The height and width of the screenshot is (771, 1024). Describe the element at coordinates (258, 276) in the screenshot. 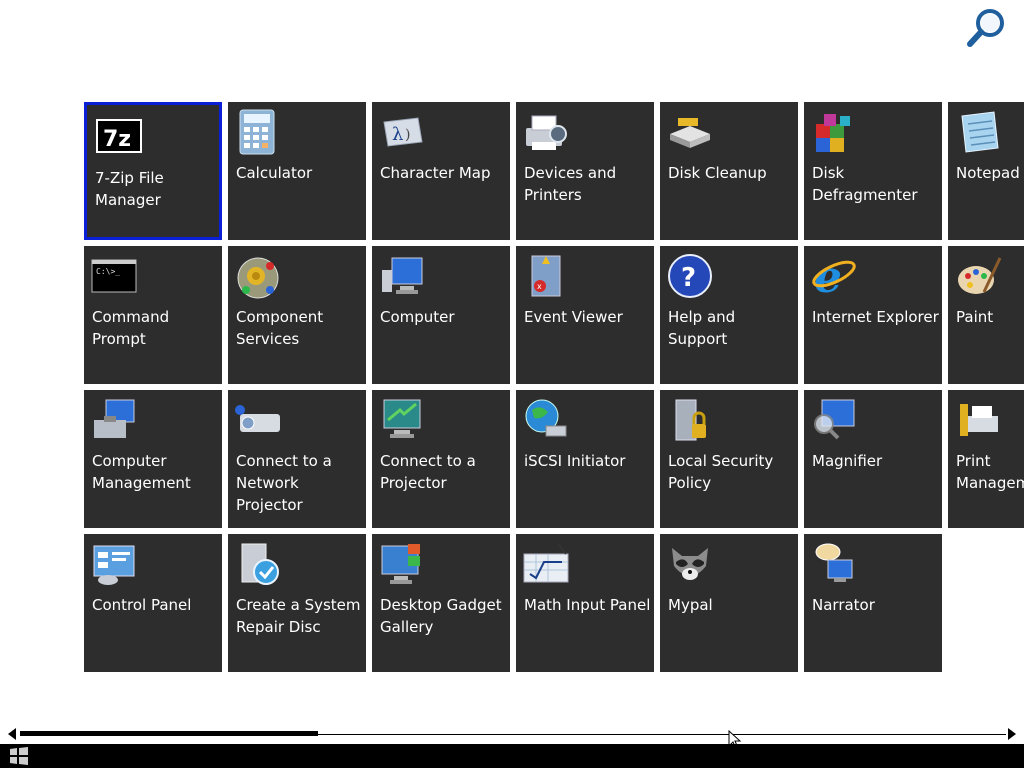

I see `component-services-icon` at that location.